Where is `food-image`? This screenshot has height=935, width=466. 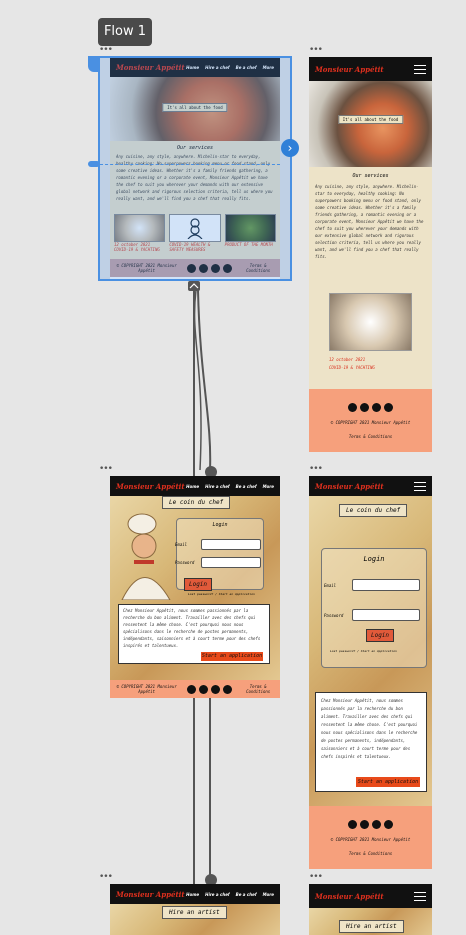 food-image is located at coordinates (370, 322).